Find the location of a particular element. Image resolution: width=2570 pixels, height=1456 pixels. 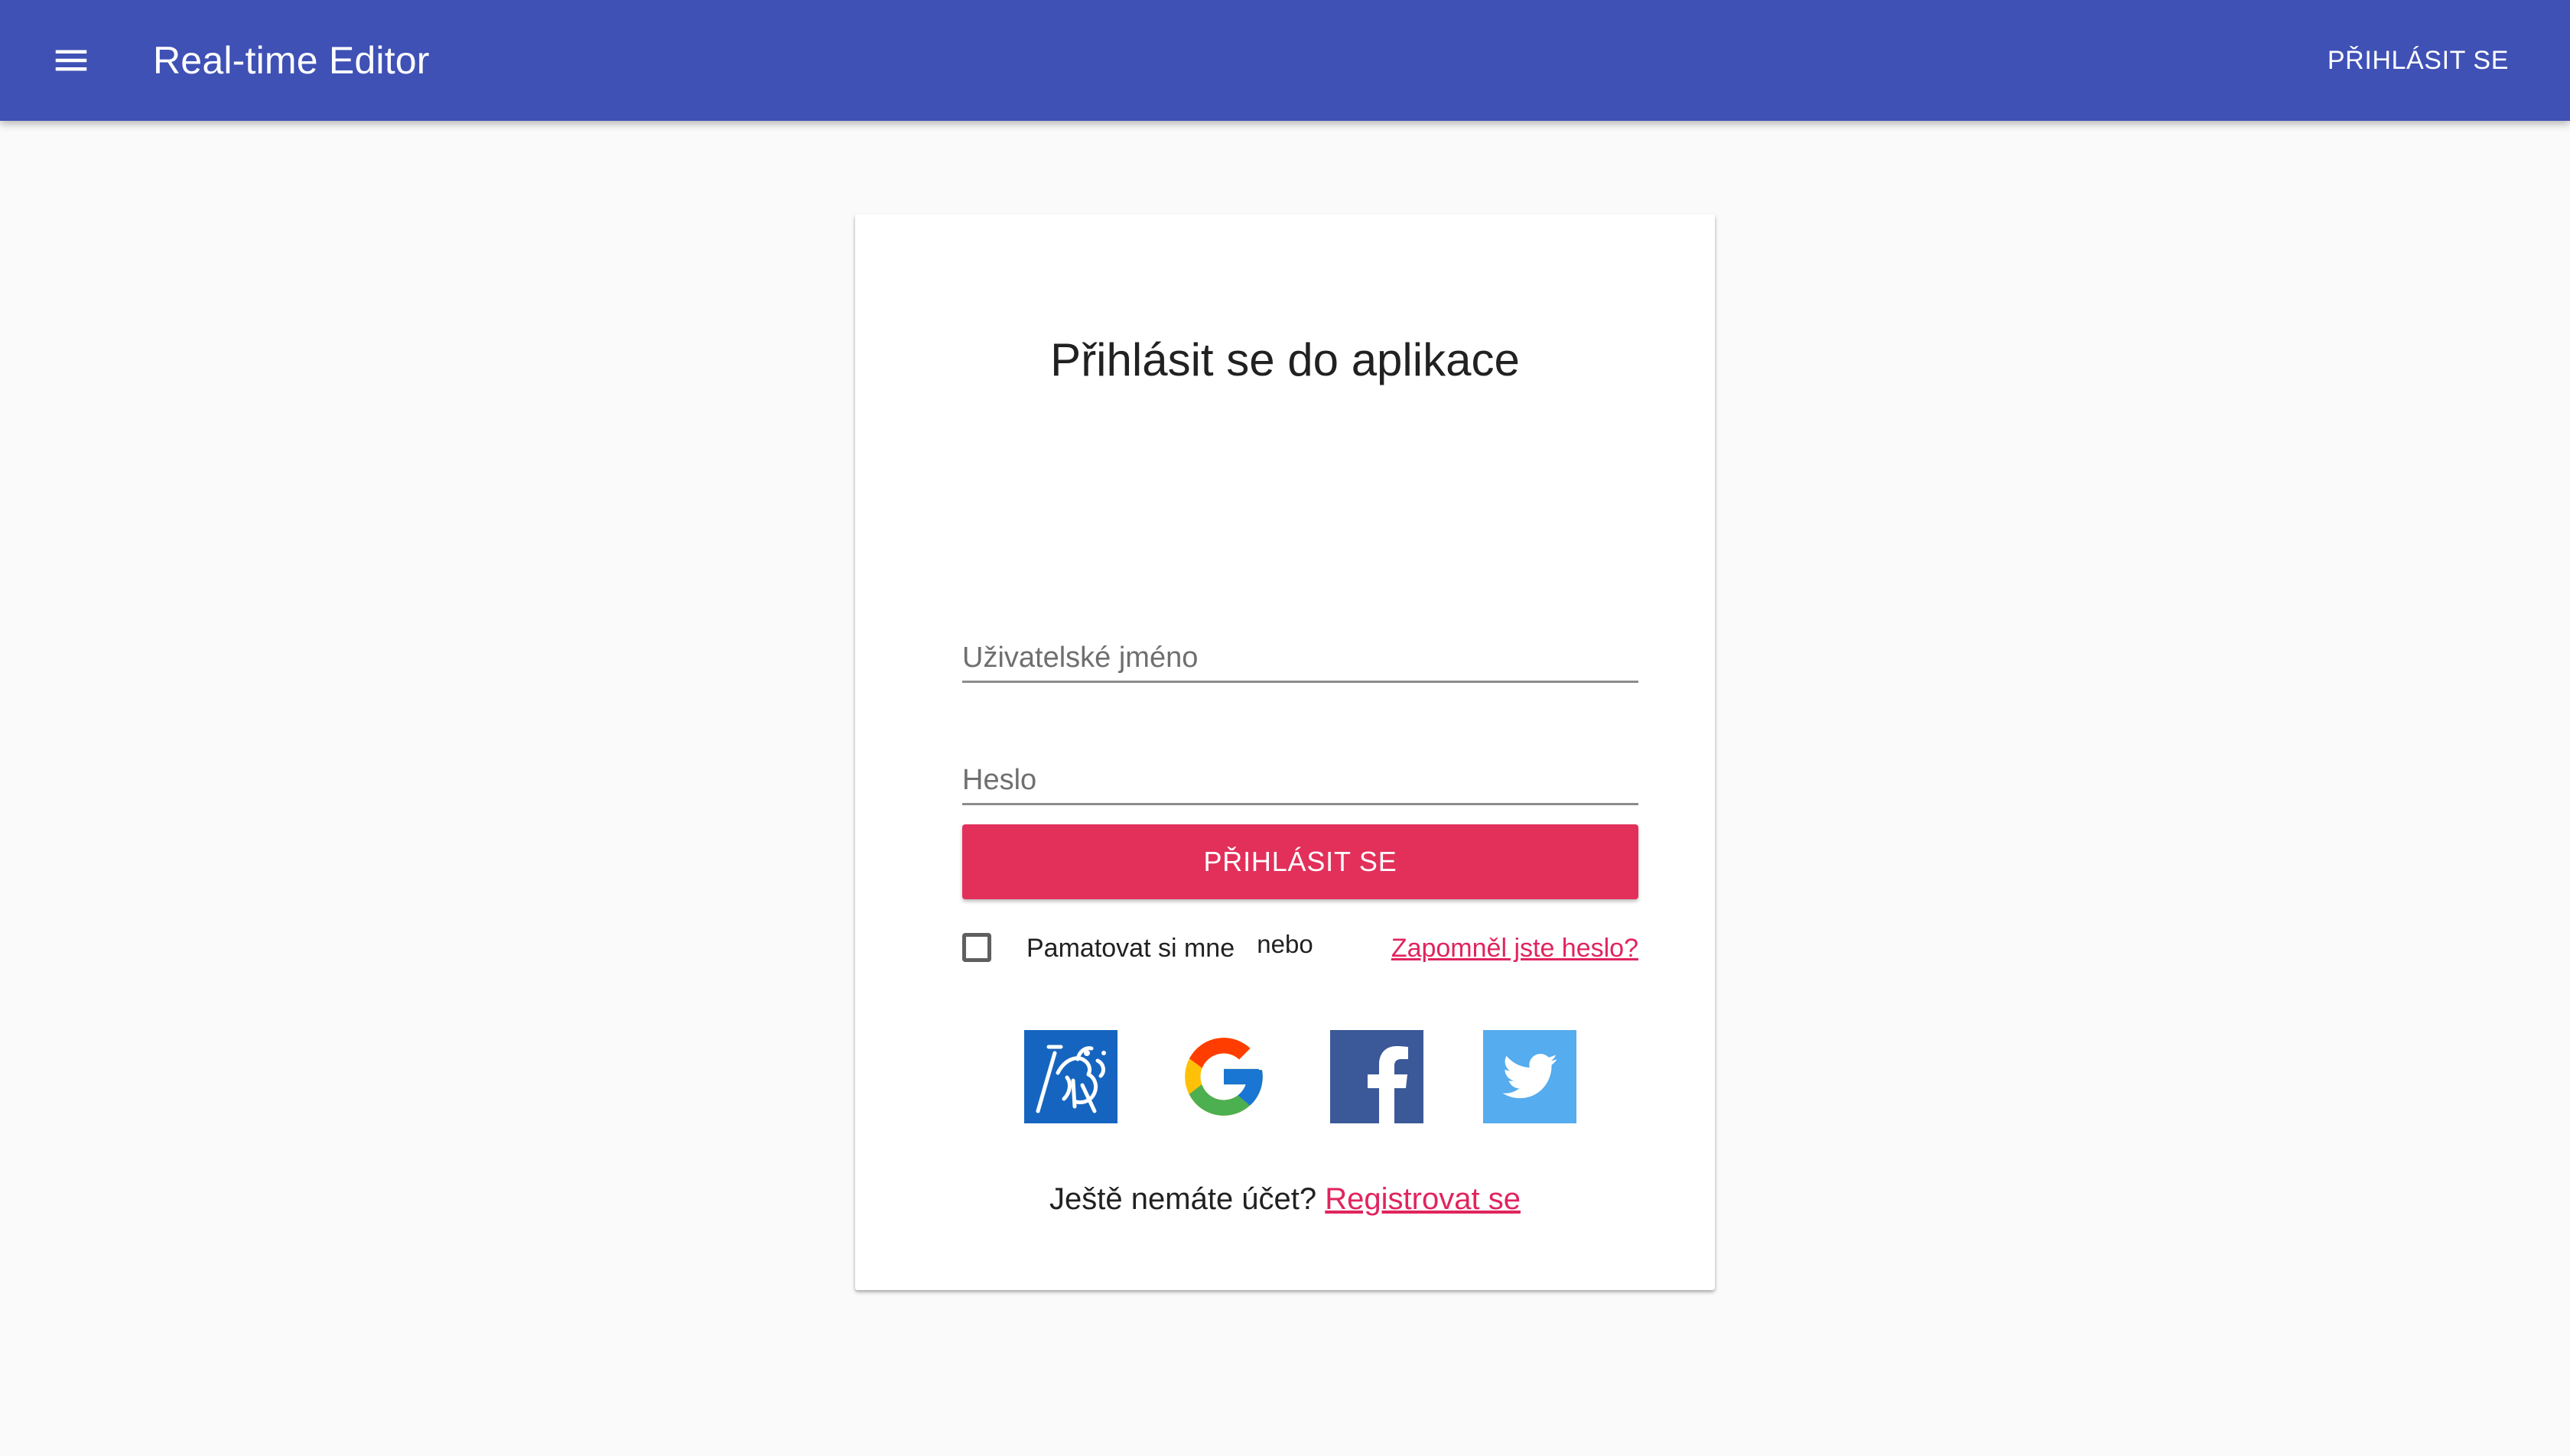

twitter-icon is located at coordinates (1529, 1076).